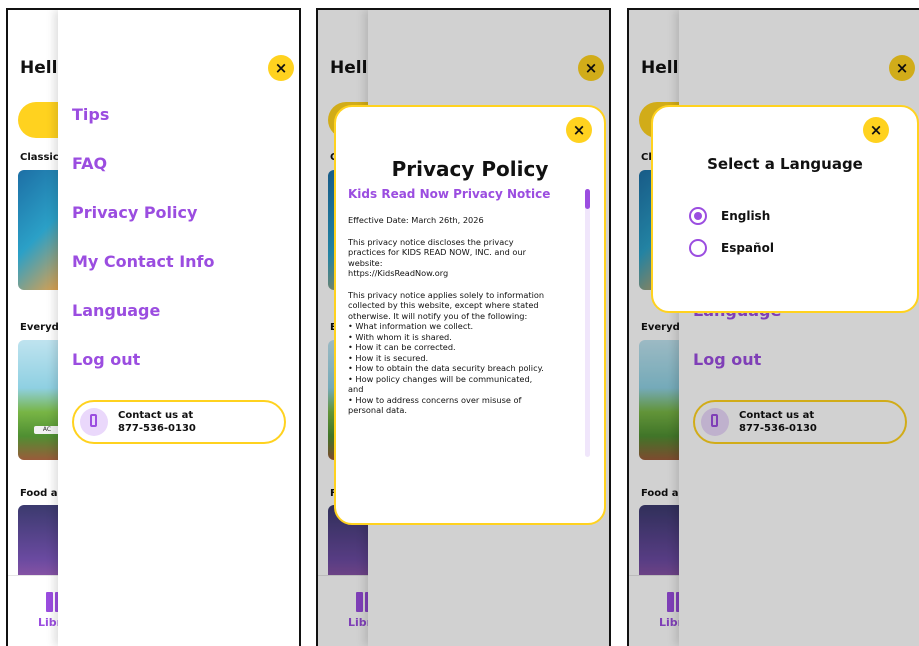 The height and width of the screenshot is (646, 919). Describe the element at coordinates (416, 220) in the screenshot. I see `effective-date: Effective Date: March 26th, 2026` at that location.